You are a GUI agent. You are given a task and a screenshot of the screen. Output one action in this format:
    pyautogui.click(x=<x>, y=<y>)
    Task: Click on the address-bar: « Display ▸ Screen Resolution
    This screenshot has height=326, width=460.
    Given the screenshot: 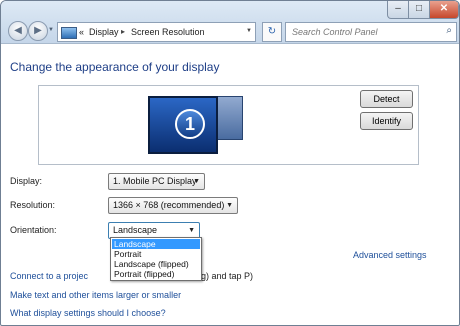 What is the action you would take?
    pyautogui.click(x=156, y=32)
    